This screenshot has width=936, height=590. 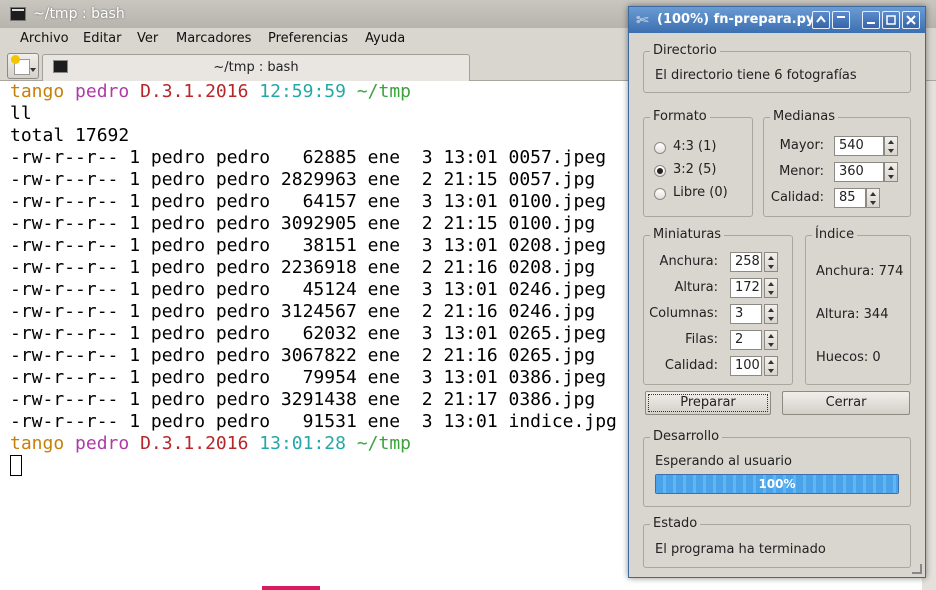 I want to click on star-icon, so click(x=15, y=59).